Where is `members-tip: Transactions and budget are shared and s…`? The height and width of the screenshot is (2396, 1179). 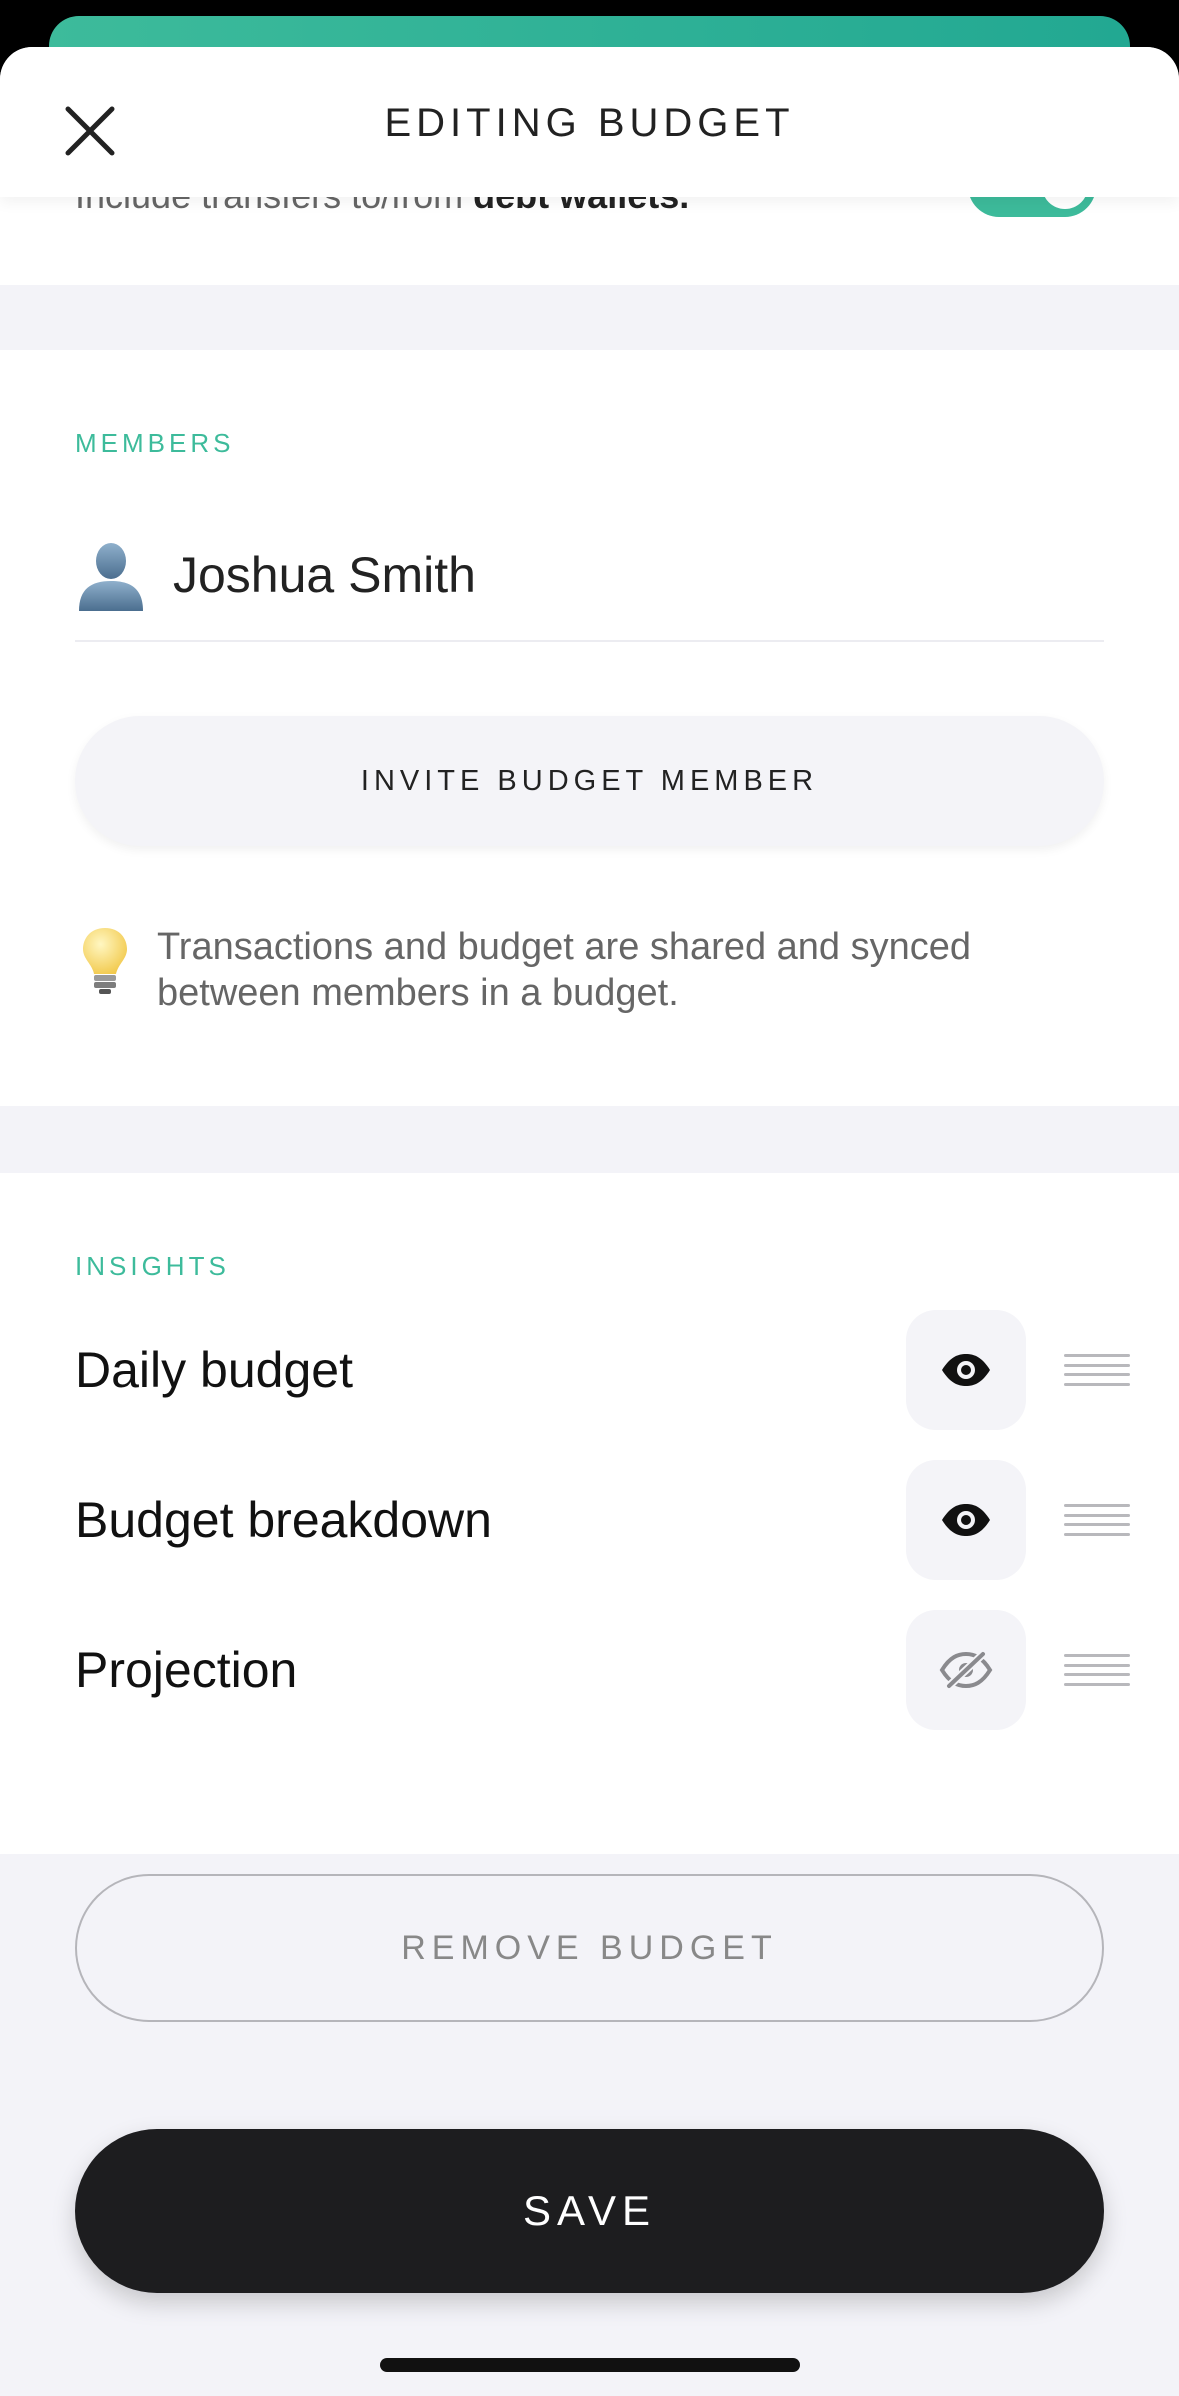
members-tip: Transactions and budget are shared and s… is located at coordinates (589, 970).